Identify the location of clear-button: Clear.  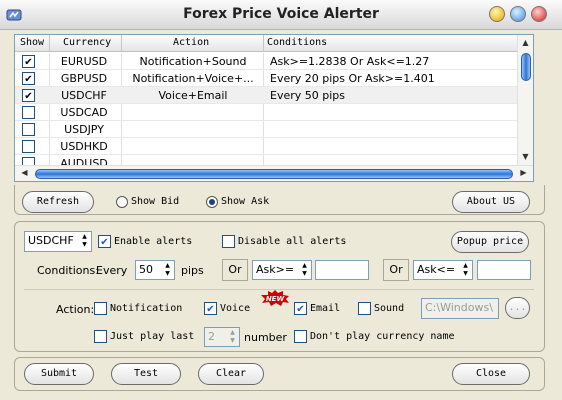
(231, 374).